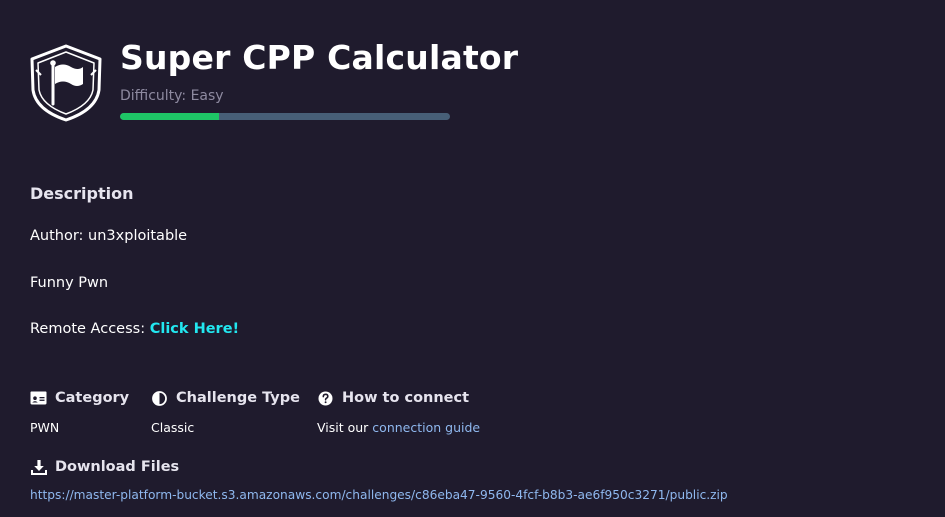 This screenshot has height=517, width=945. What do you see at coordinates (79, 411) in the screenshot?
I see `category-section: Category PWN` at bounding box center [79, 411].